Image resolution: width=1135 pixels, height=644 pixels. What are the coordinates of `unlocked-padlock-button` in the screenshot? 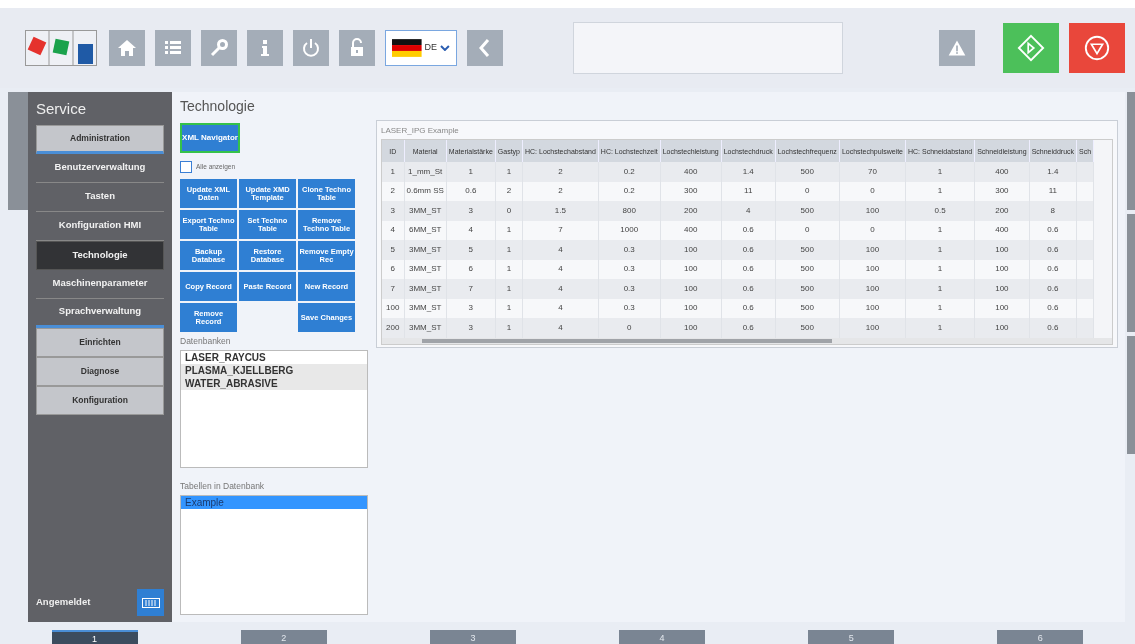 It's located at (357, 48).